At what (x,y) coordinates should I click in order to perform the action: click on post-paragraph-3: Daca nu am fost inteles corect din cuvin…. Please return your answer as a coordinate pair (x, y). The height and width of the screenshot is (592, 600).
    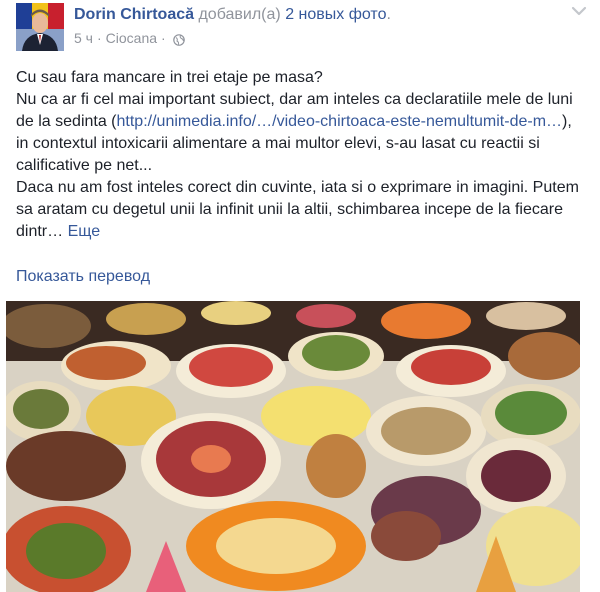
    Looking at the image, I should click on (301, 210).